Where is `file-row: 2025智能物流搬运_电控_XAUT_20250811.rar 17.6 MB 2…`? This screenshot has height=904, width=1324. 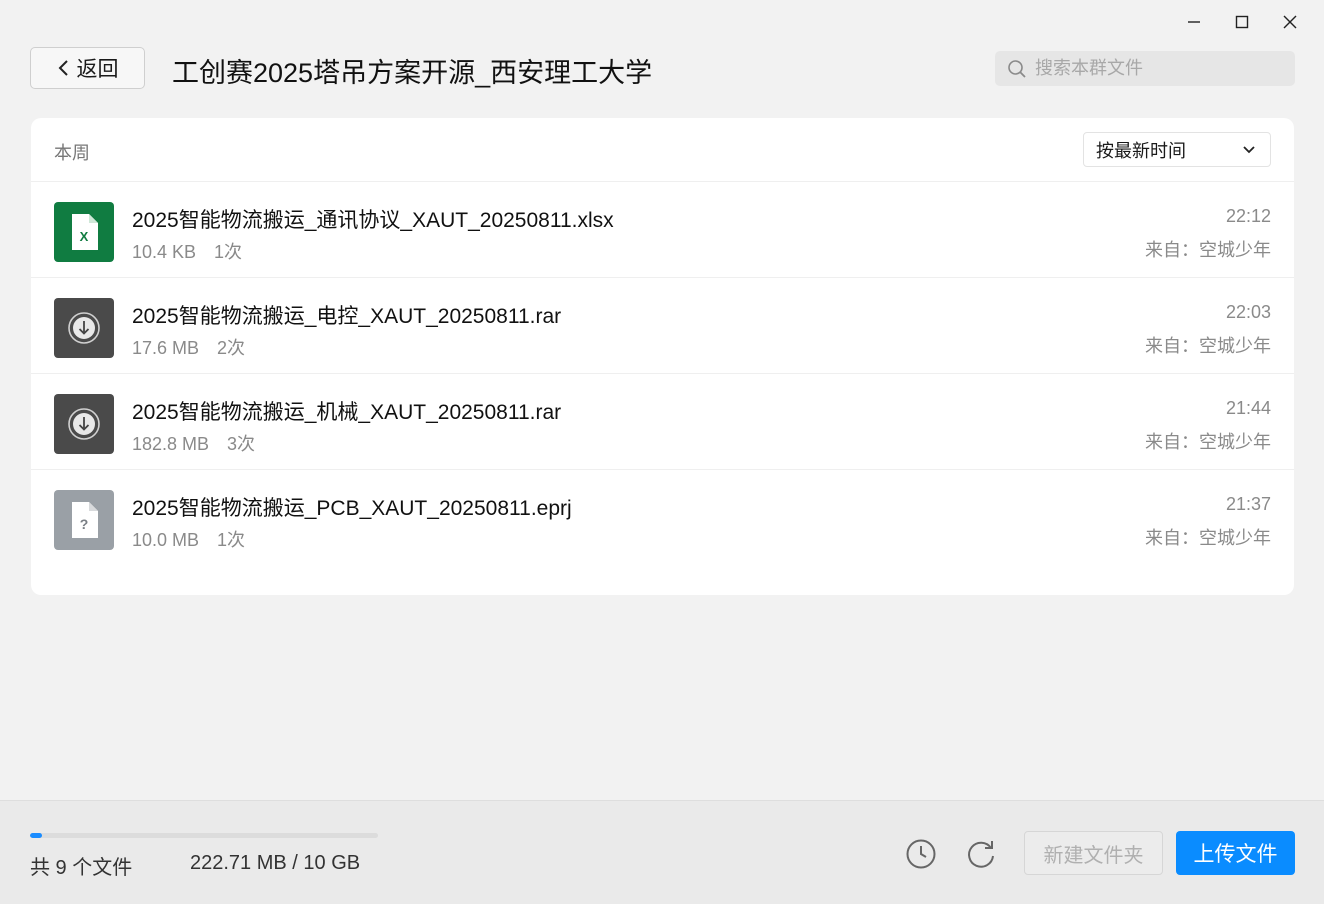
file-row: 2025智能物流搬运_电控_XAUT_20250811.rar 17.6 MB 2… is located at coordinates (662, 325).